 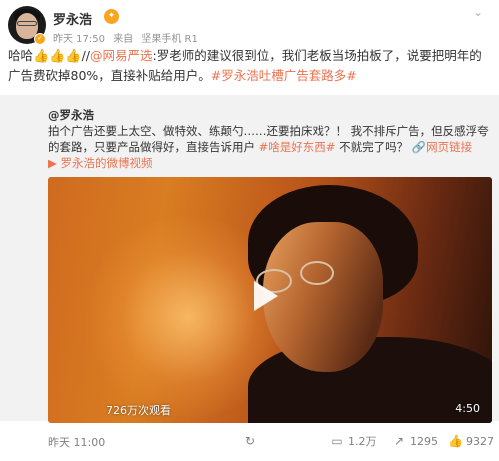 I want to click on web-link: 🔗网页链接, so click(x=442, y=147).